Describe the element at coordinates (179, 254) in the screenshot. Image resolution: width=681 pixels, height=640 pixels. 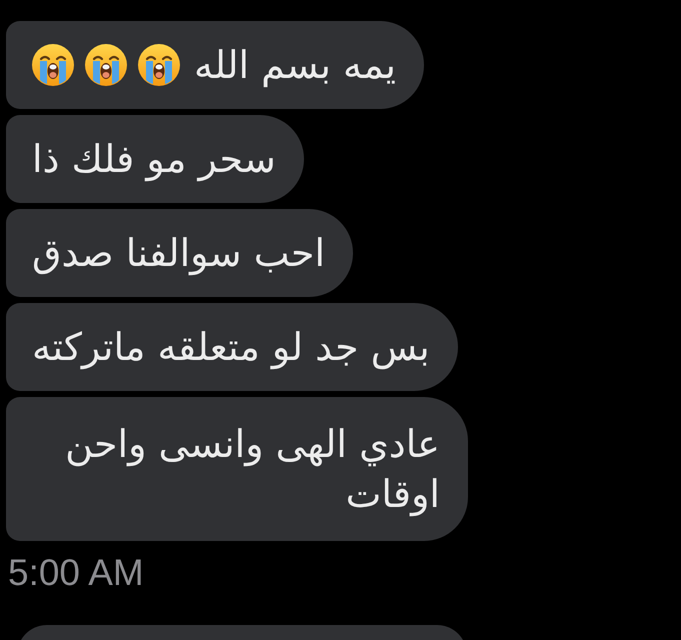
I see `message-text: احب سوالفنا صدق` at that location.